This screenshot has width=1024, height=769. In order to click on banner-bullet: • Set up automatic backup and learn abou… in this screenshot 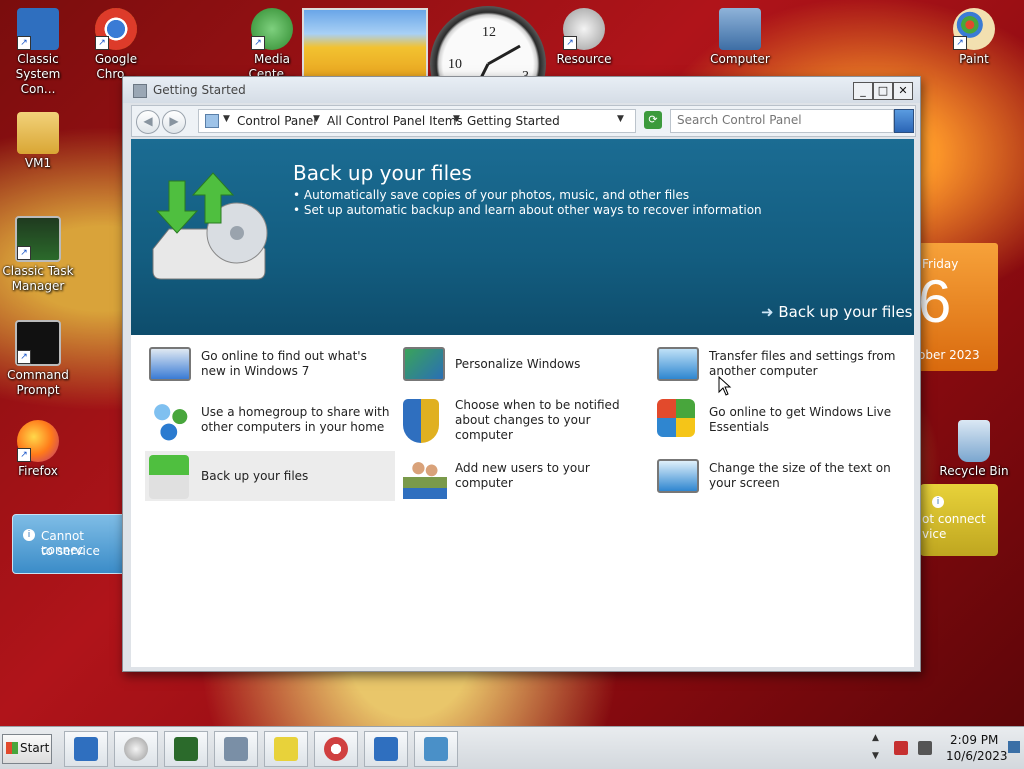, I will do `click(527, 210)`.